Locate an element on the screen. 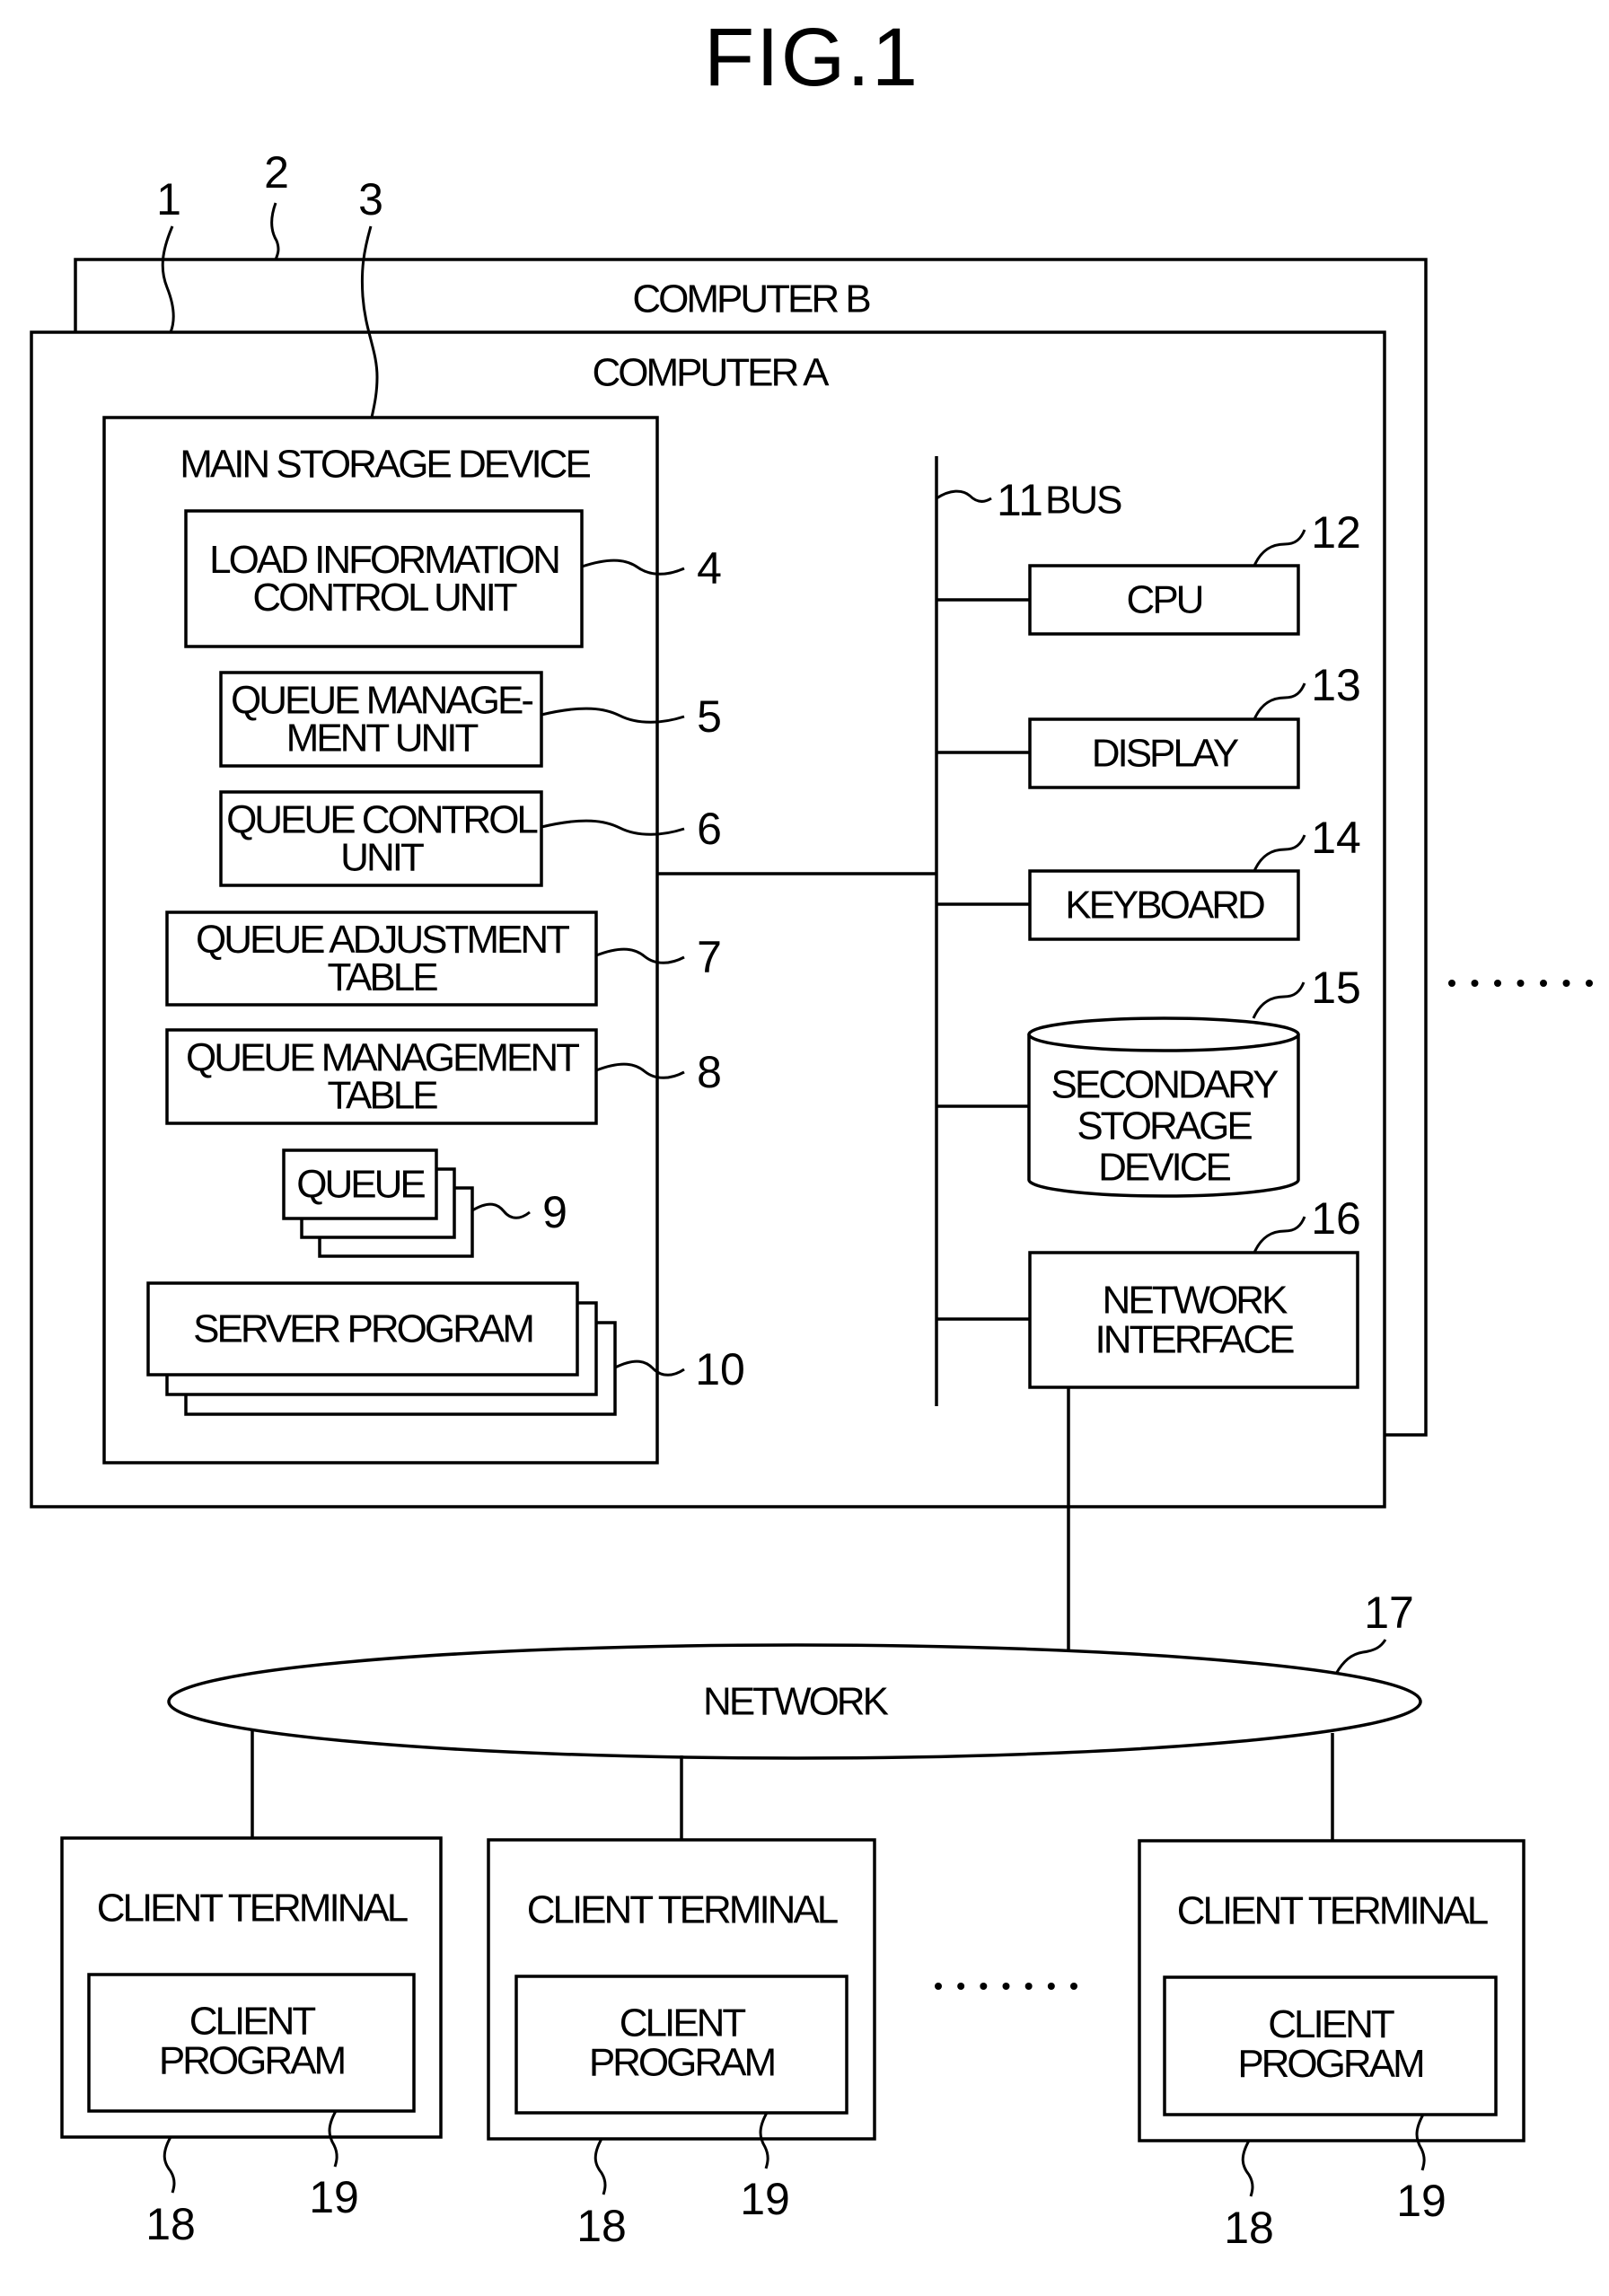  display-label: DISPLAY is located at coordinates (1165, 754).